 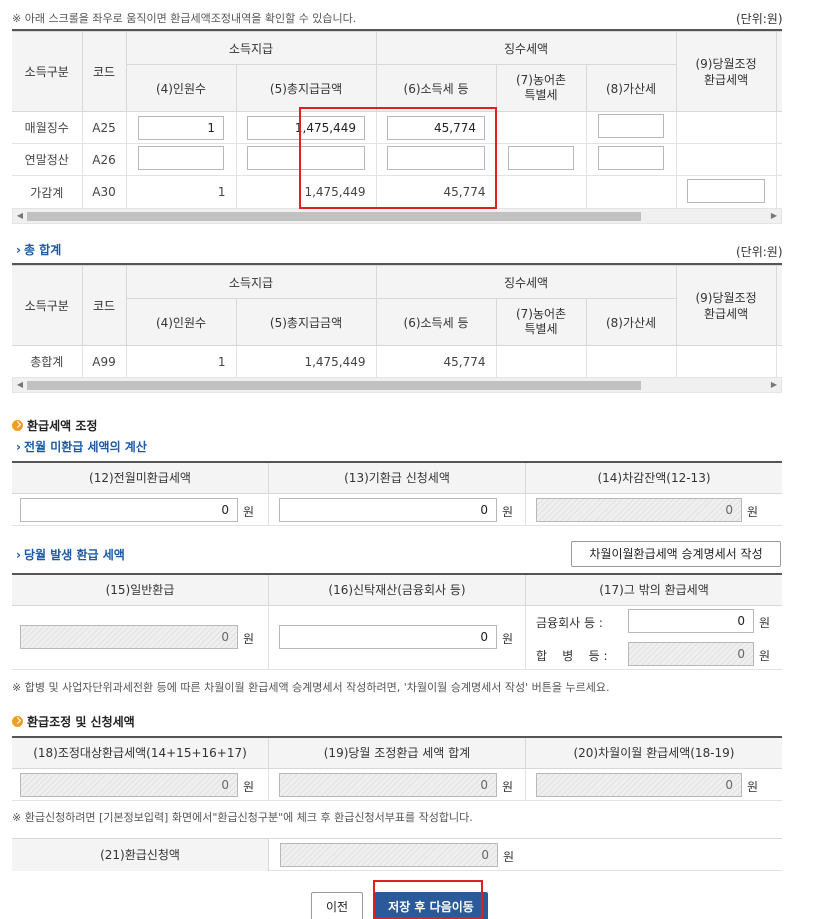 What do you see at coordinates (691, 621) in the screenshot?
I see `financial-input: 0` at bounding box center [691, 621].